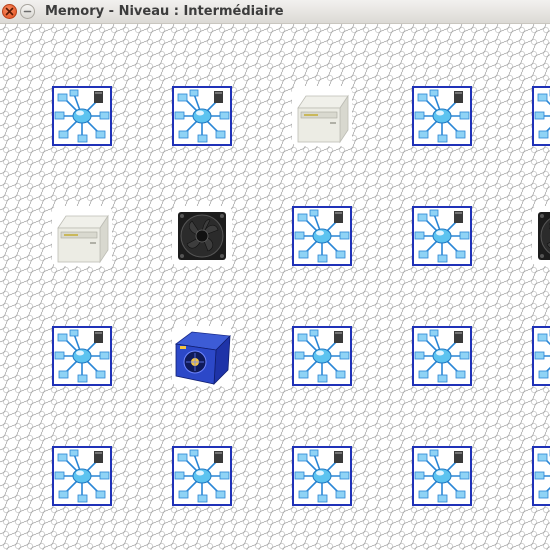 This screenshot has width=550, height=550. I want to click on close-button, so click(9, 11).